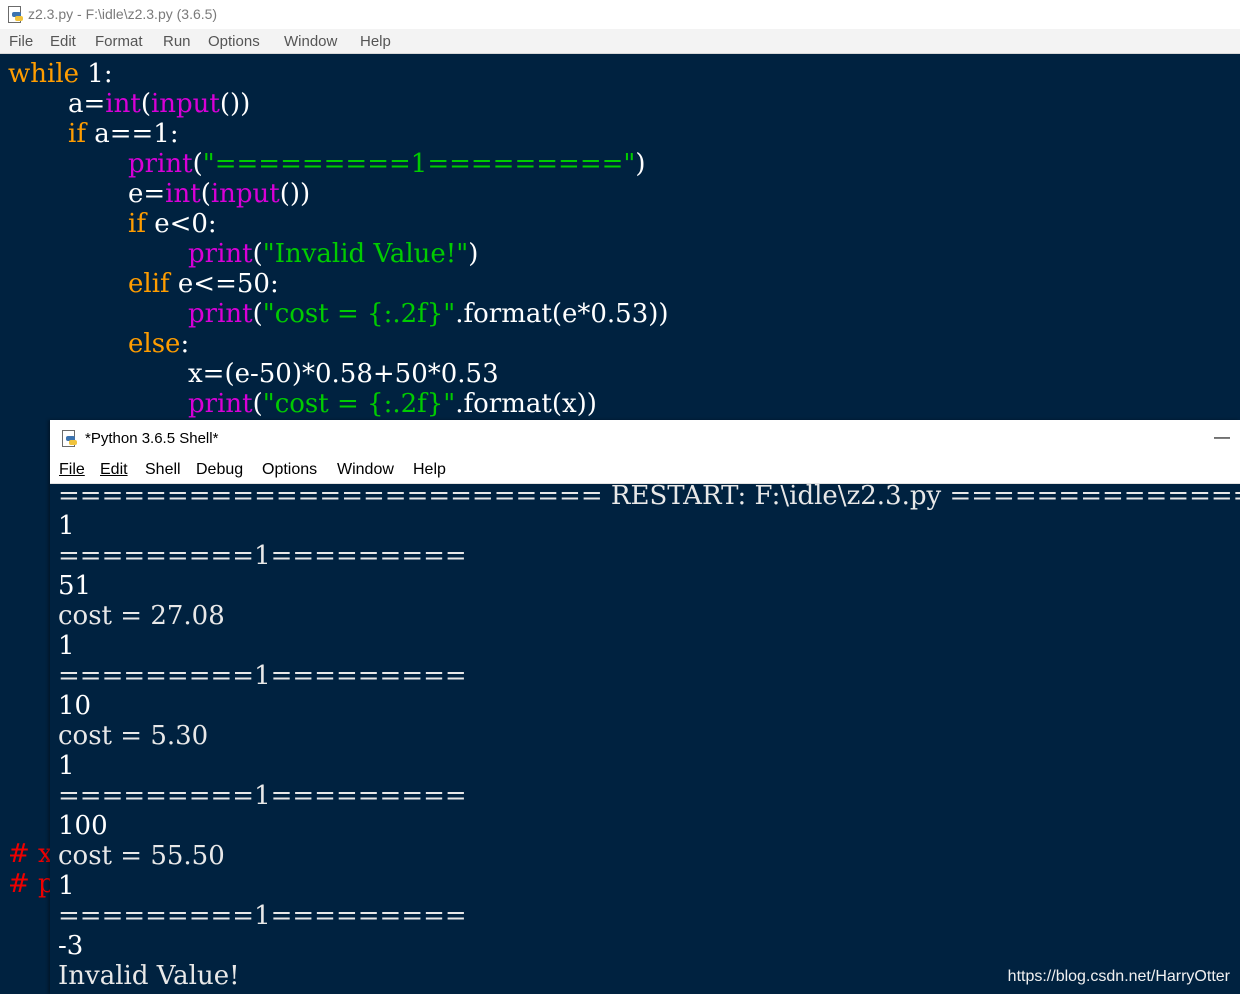  What do you see at coordinates (375, 41) in the screenshot?
I see `editor-menu-help: Help` at bounding box center [375, 41].